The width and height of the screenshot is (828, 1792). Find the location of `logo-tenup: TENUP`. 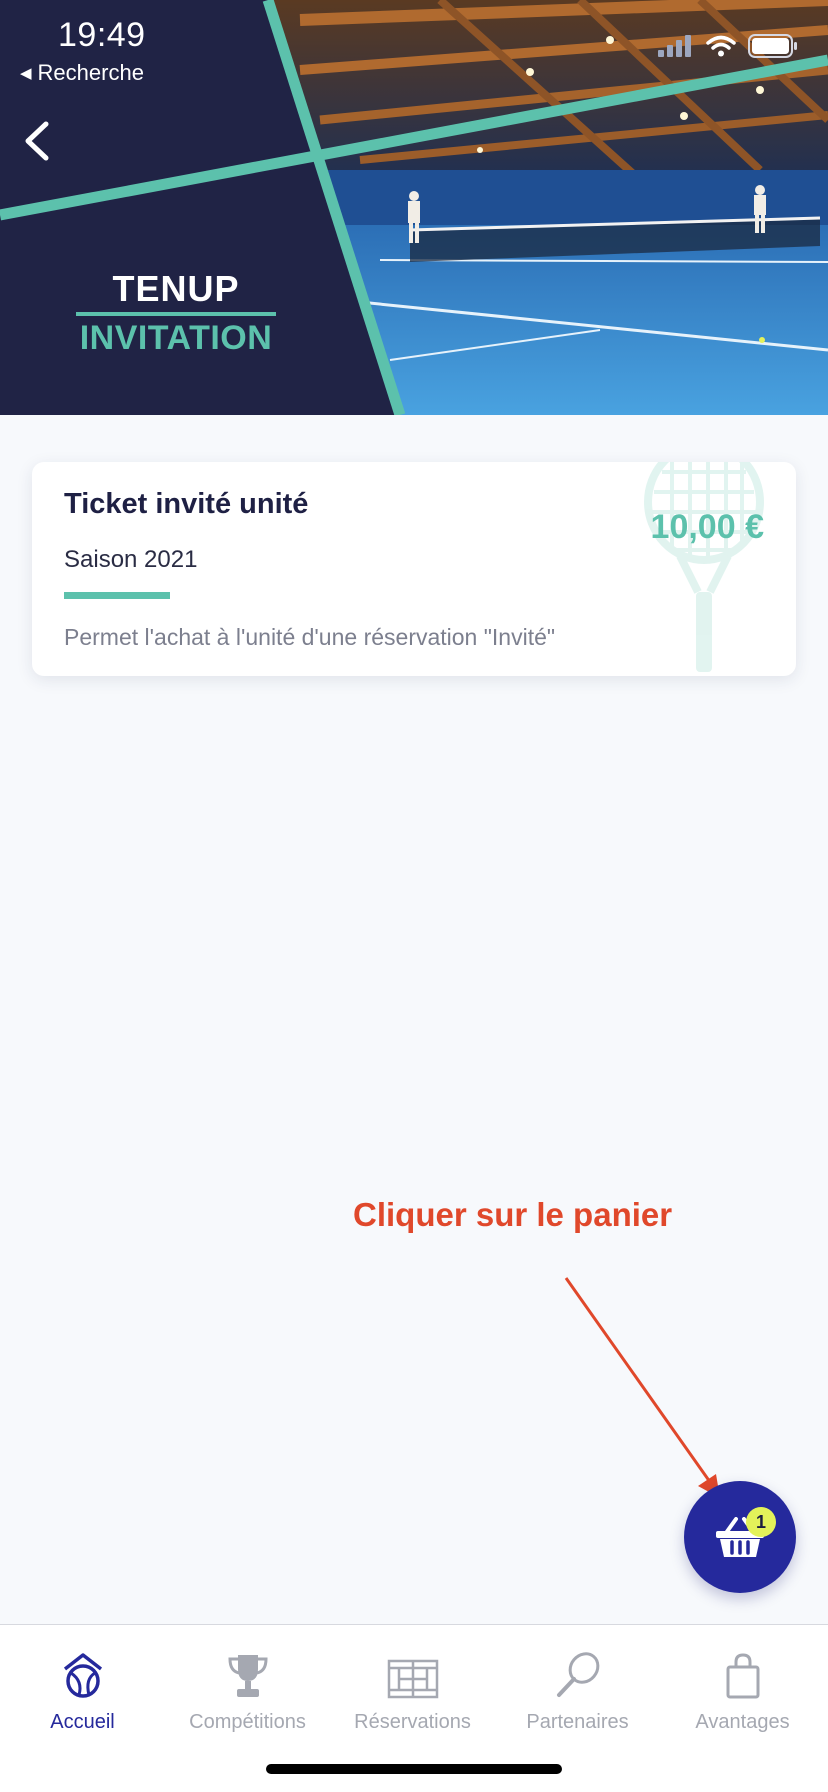

logo-tenup: TENUP is located at coordinates (176, 288).